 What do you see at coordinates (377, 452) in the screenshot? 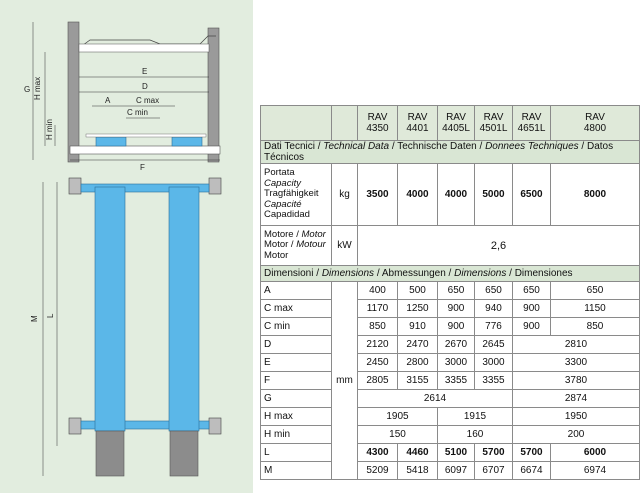
I see `dim-value: 4300` at bounding box center [377, 452].